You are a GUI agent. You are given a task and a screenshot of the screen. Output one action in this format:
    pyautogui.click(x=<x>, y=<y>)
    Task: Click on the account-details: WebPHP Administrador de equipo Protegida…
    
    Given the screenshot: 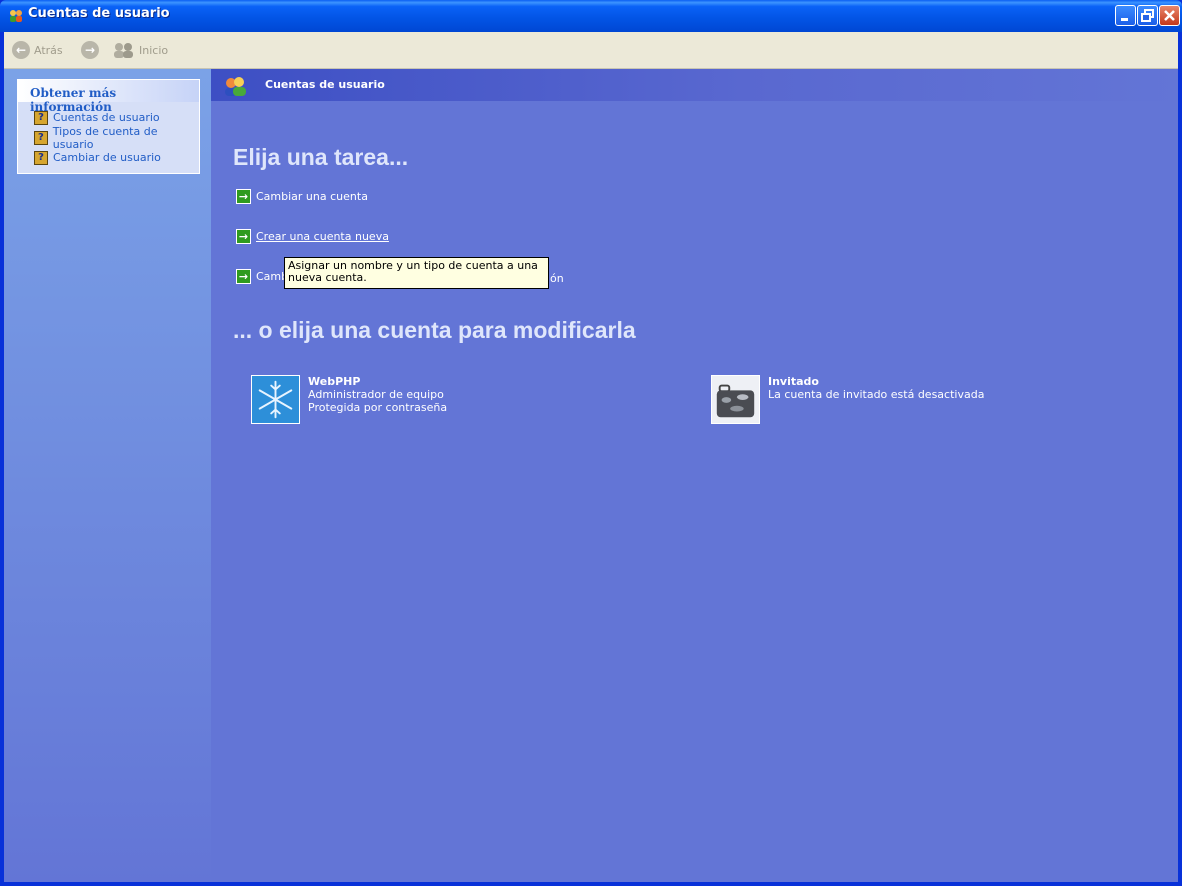 What is the action you would take?
    pyautogui.click(x=377, y=399)
    